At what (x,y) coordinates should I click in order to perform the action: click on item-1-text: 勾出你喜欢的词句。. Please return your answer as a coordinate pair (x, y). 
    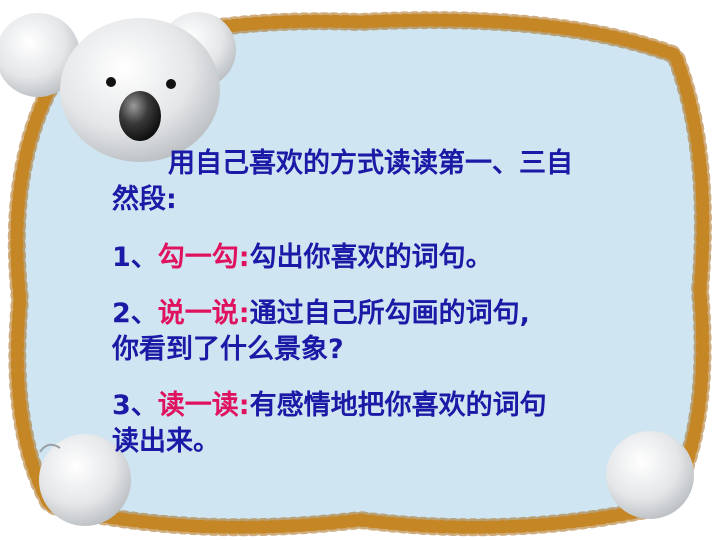
    Looking at the image, I should click on (371, 257).